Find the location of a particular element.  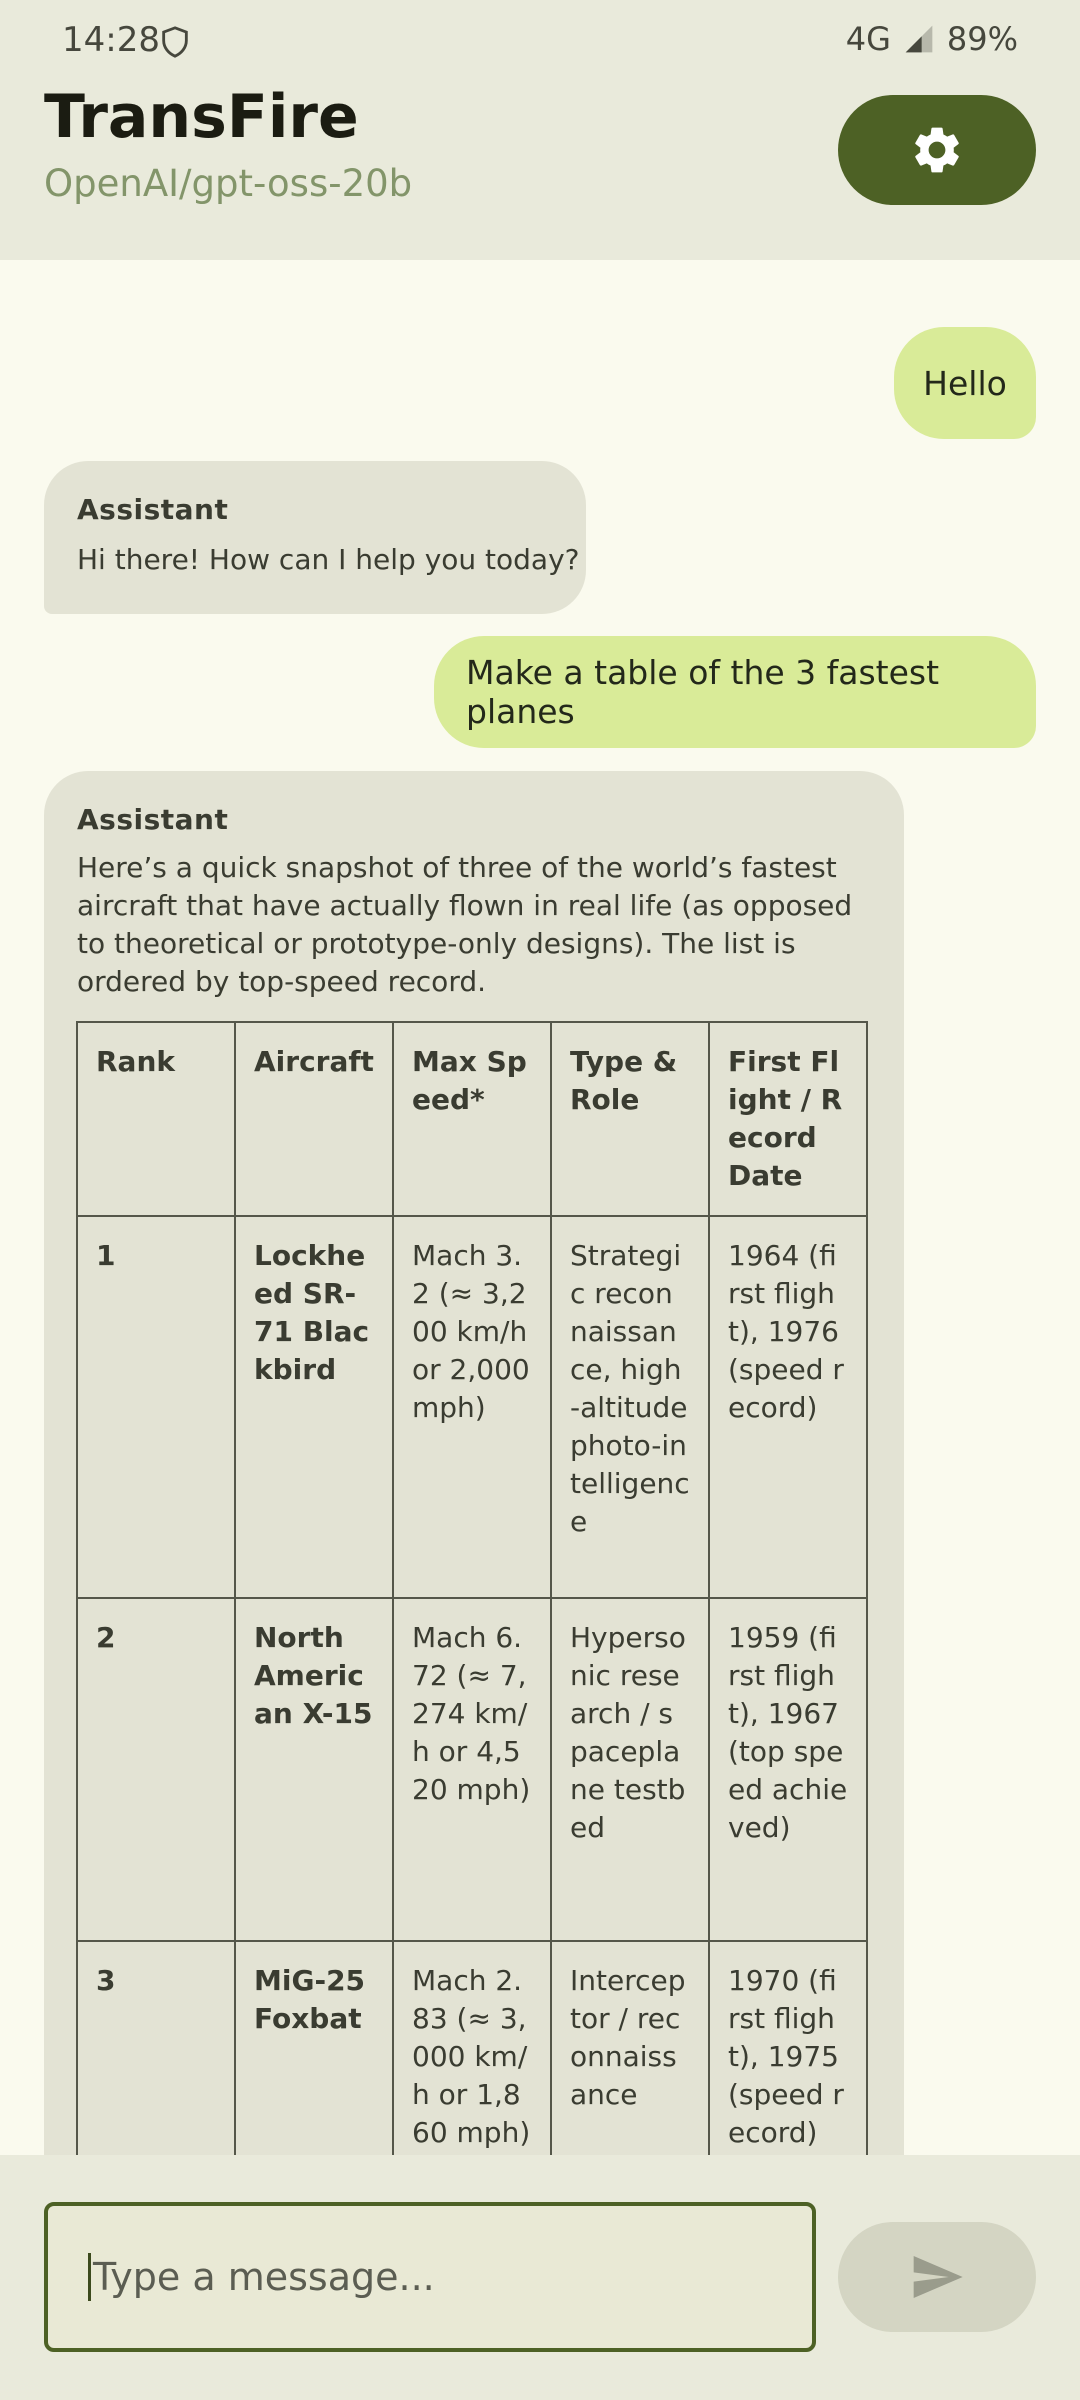

gear-icon is located at coordinates (937, 150).